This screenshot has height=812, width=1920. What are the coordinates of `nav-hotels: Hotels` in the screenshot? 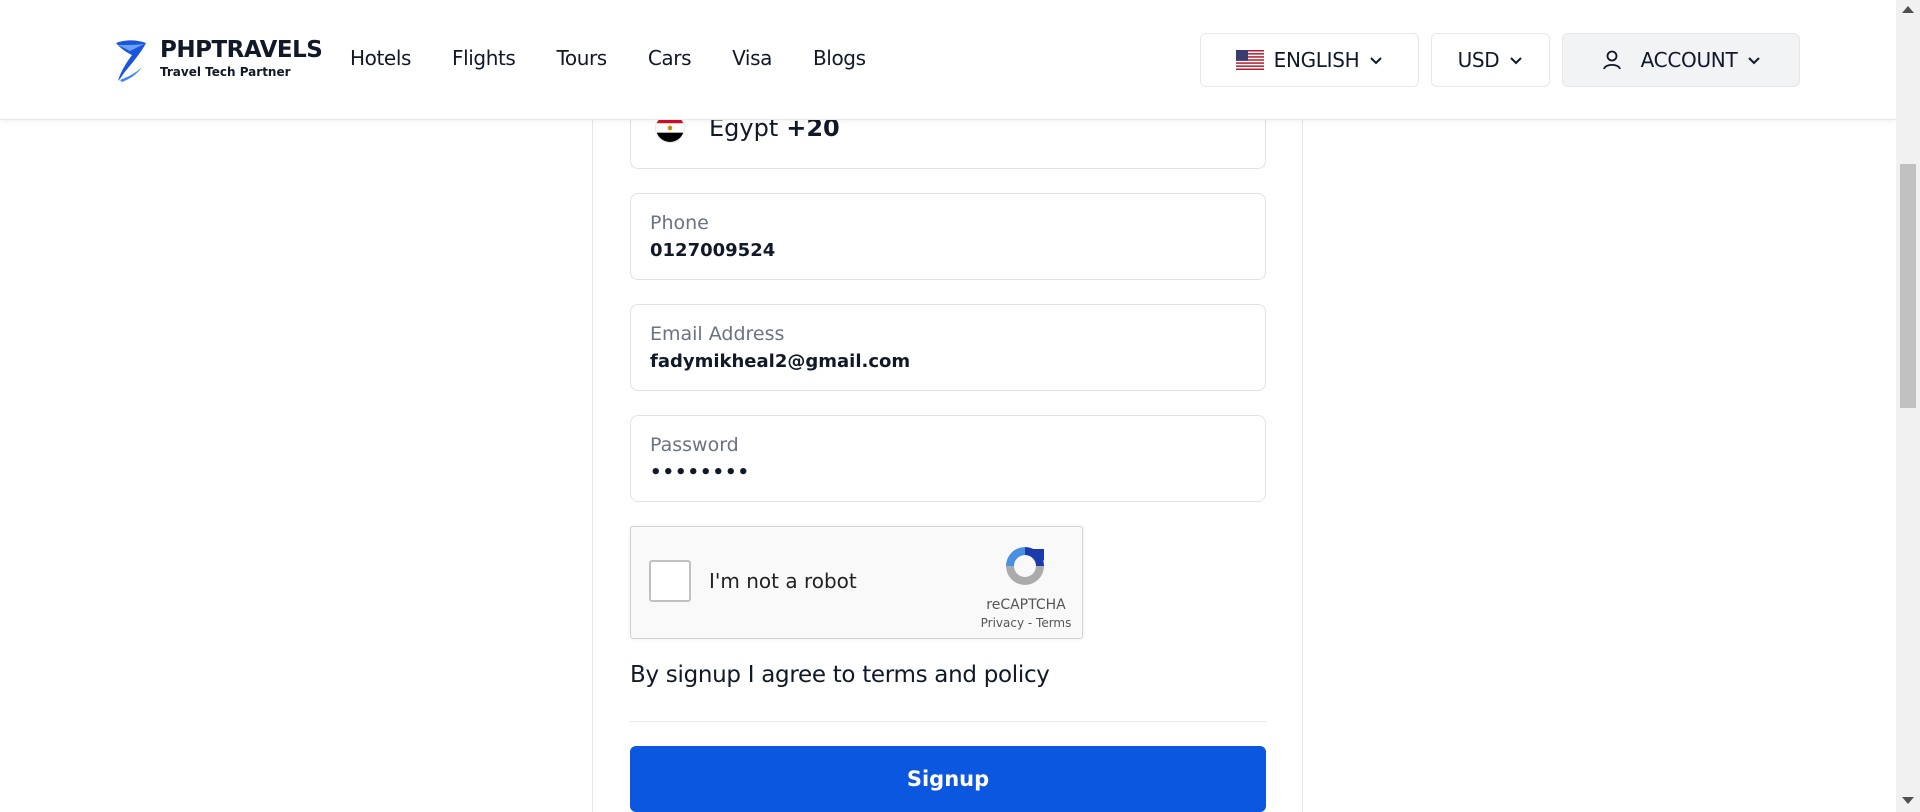 It's located at (380, 58).